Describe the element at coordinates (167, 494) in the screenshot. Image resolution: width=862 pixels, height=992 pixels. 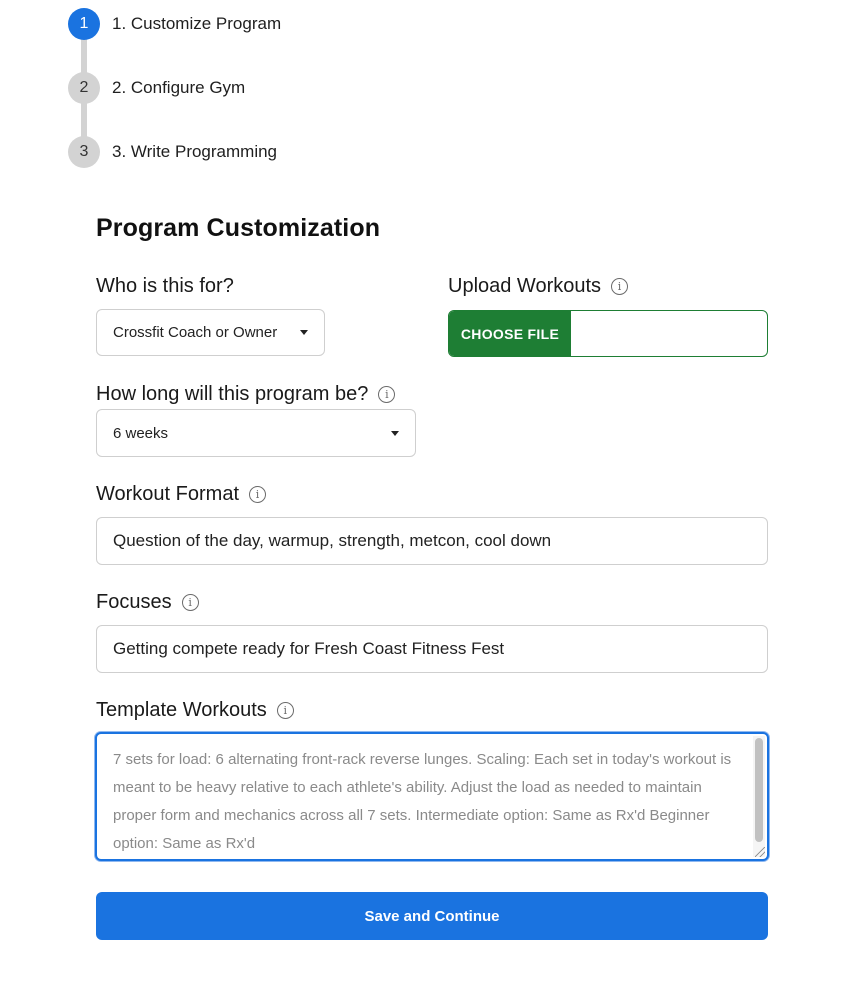
I see `format-label-text: Workout Format` at that location.